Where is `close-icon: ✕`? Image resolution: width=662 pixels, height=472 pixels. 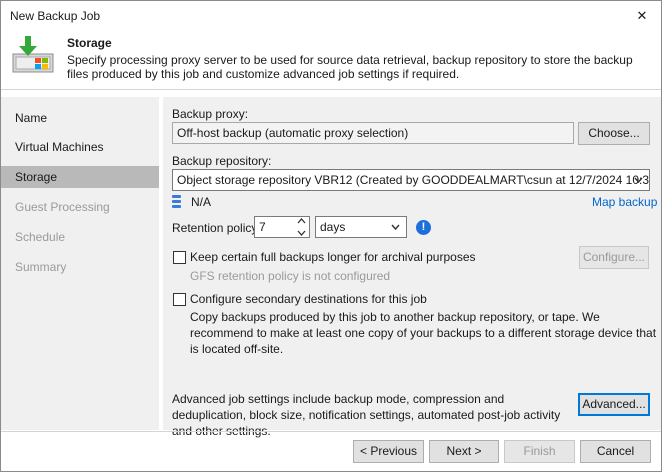
close-icon: ✕ is located at coordinates (642, 15).